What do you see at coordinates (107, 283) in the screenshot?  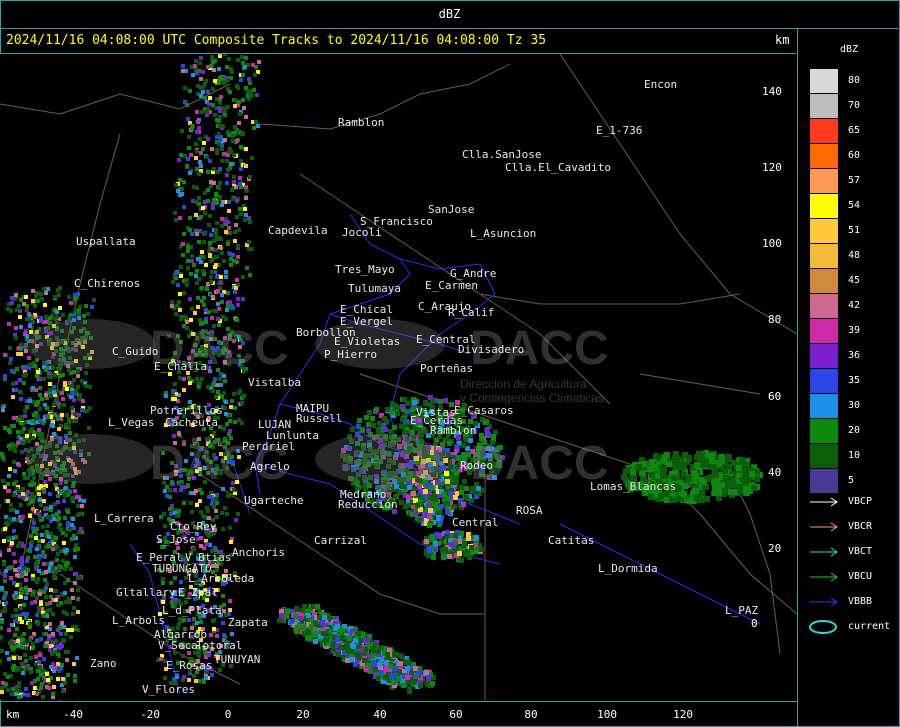 I see `place-label: C_Chirenos` at bounding box center [107, 283].